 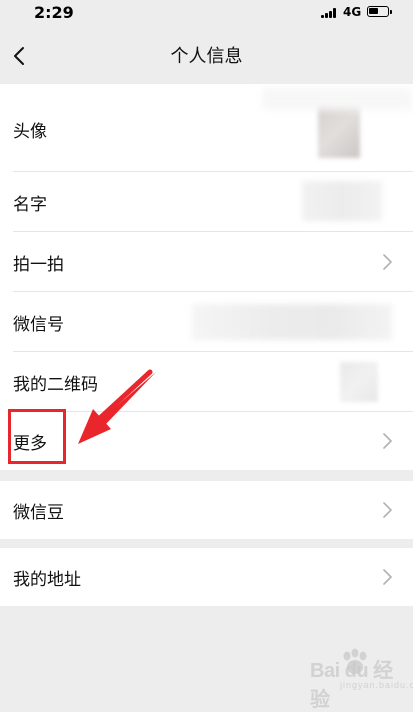 I want to click on row-more: 更多, so click(x=206, y=441).